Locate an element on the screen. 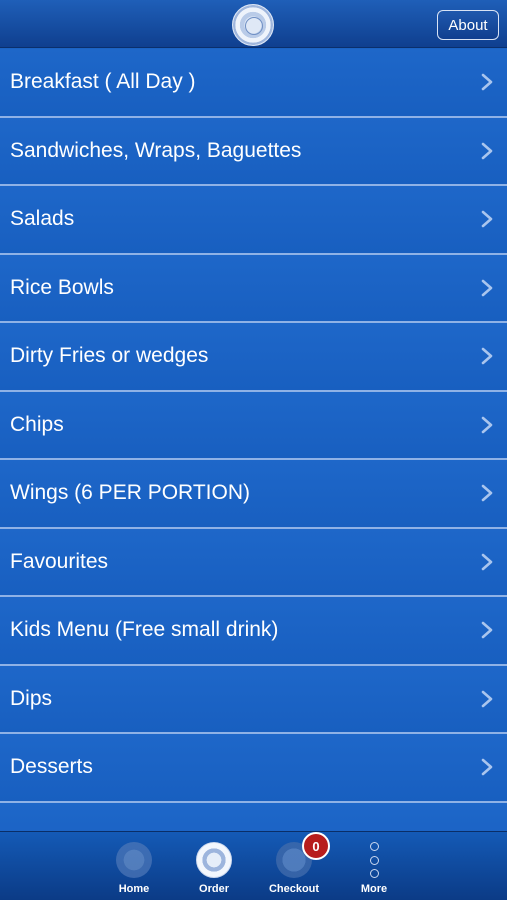 This screenshot has width=507, height=900. tab-label: More is located at coordinates (374, 889).